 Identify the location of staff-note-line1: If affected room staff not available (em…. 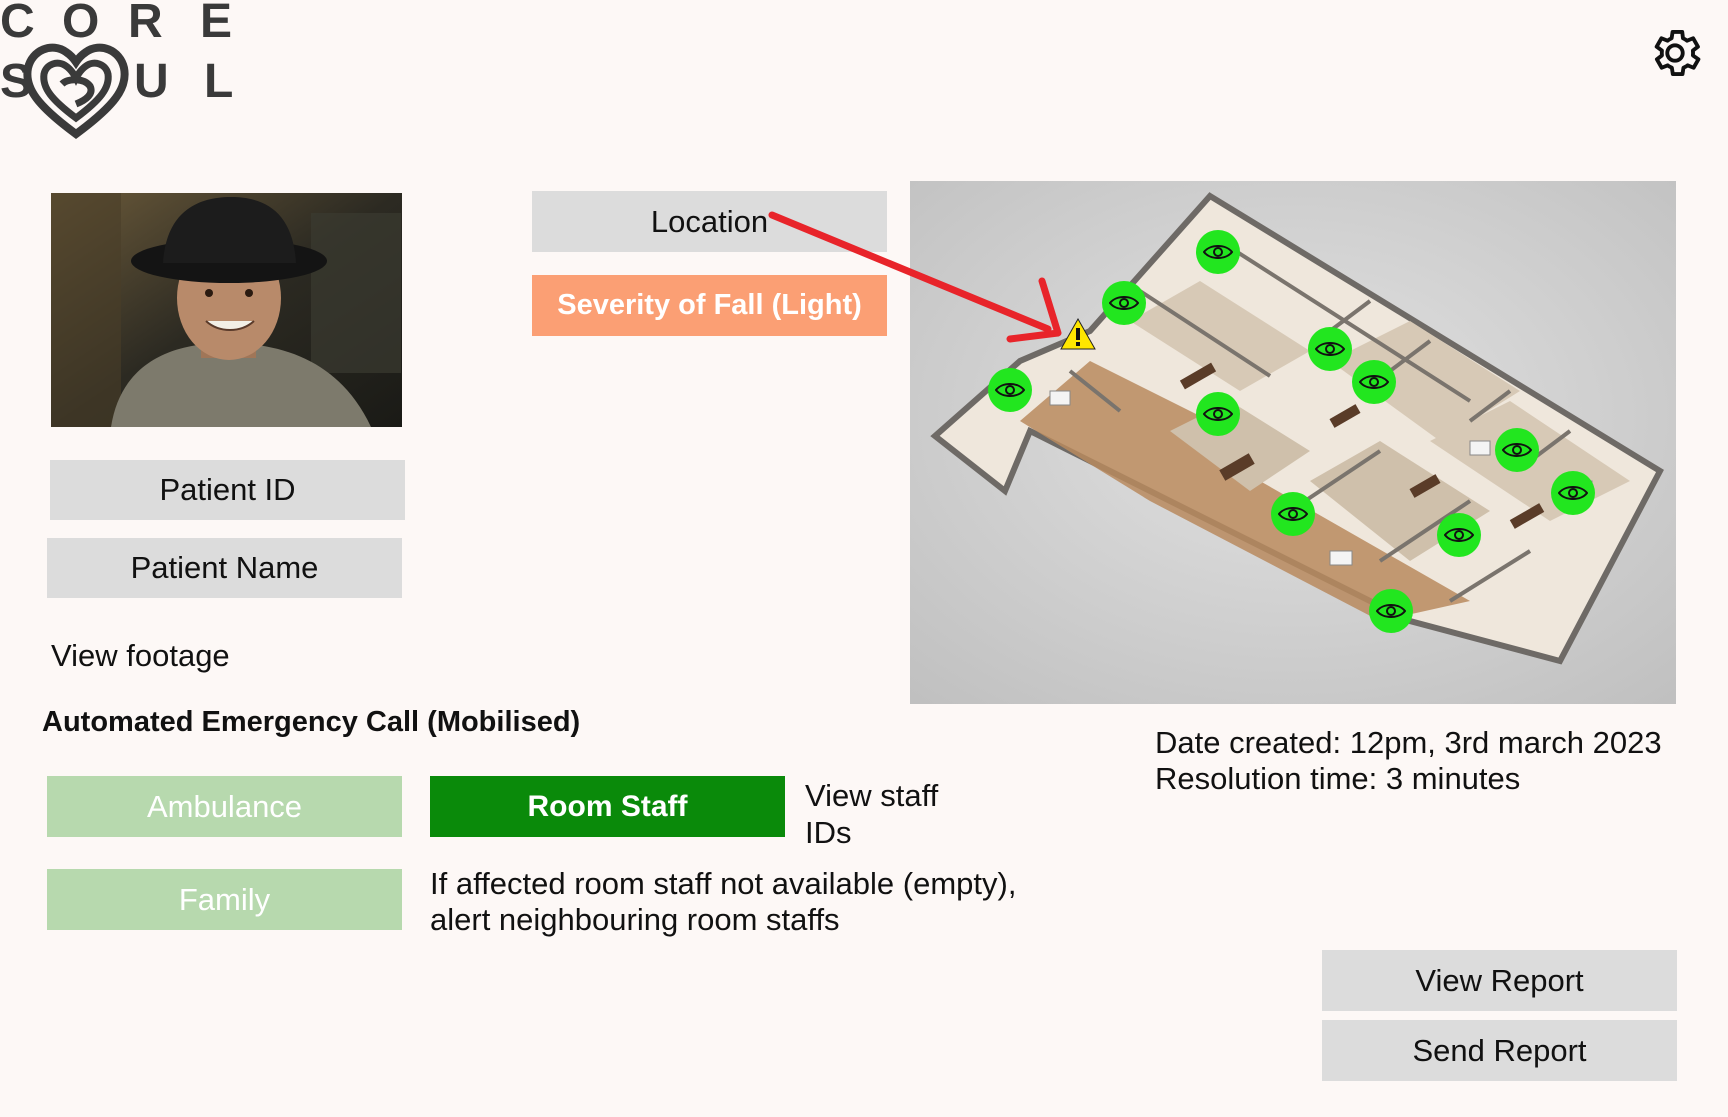
(723, 883).